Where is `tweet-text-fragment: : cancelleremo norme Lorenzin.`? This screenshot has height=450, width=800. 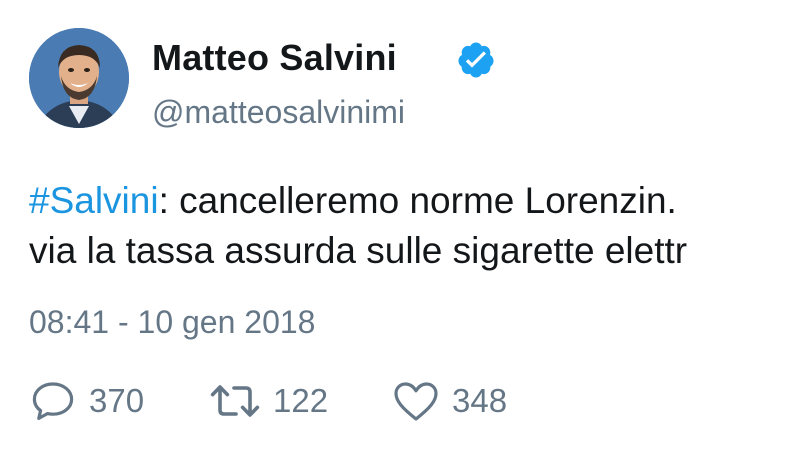
tweet-text-fragment: : cancelleremo norme Lorenzin. is located at coordinates (417, 200).